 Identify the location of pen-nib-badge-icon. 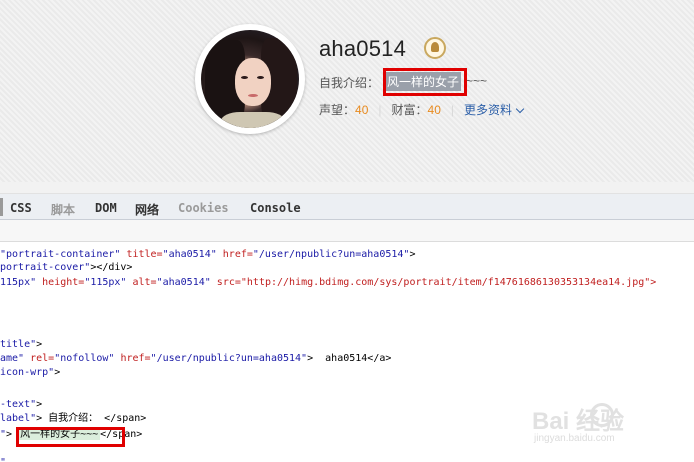
(435, 48).